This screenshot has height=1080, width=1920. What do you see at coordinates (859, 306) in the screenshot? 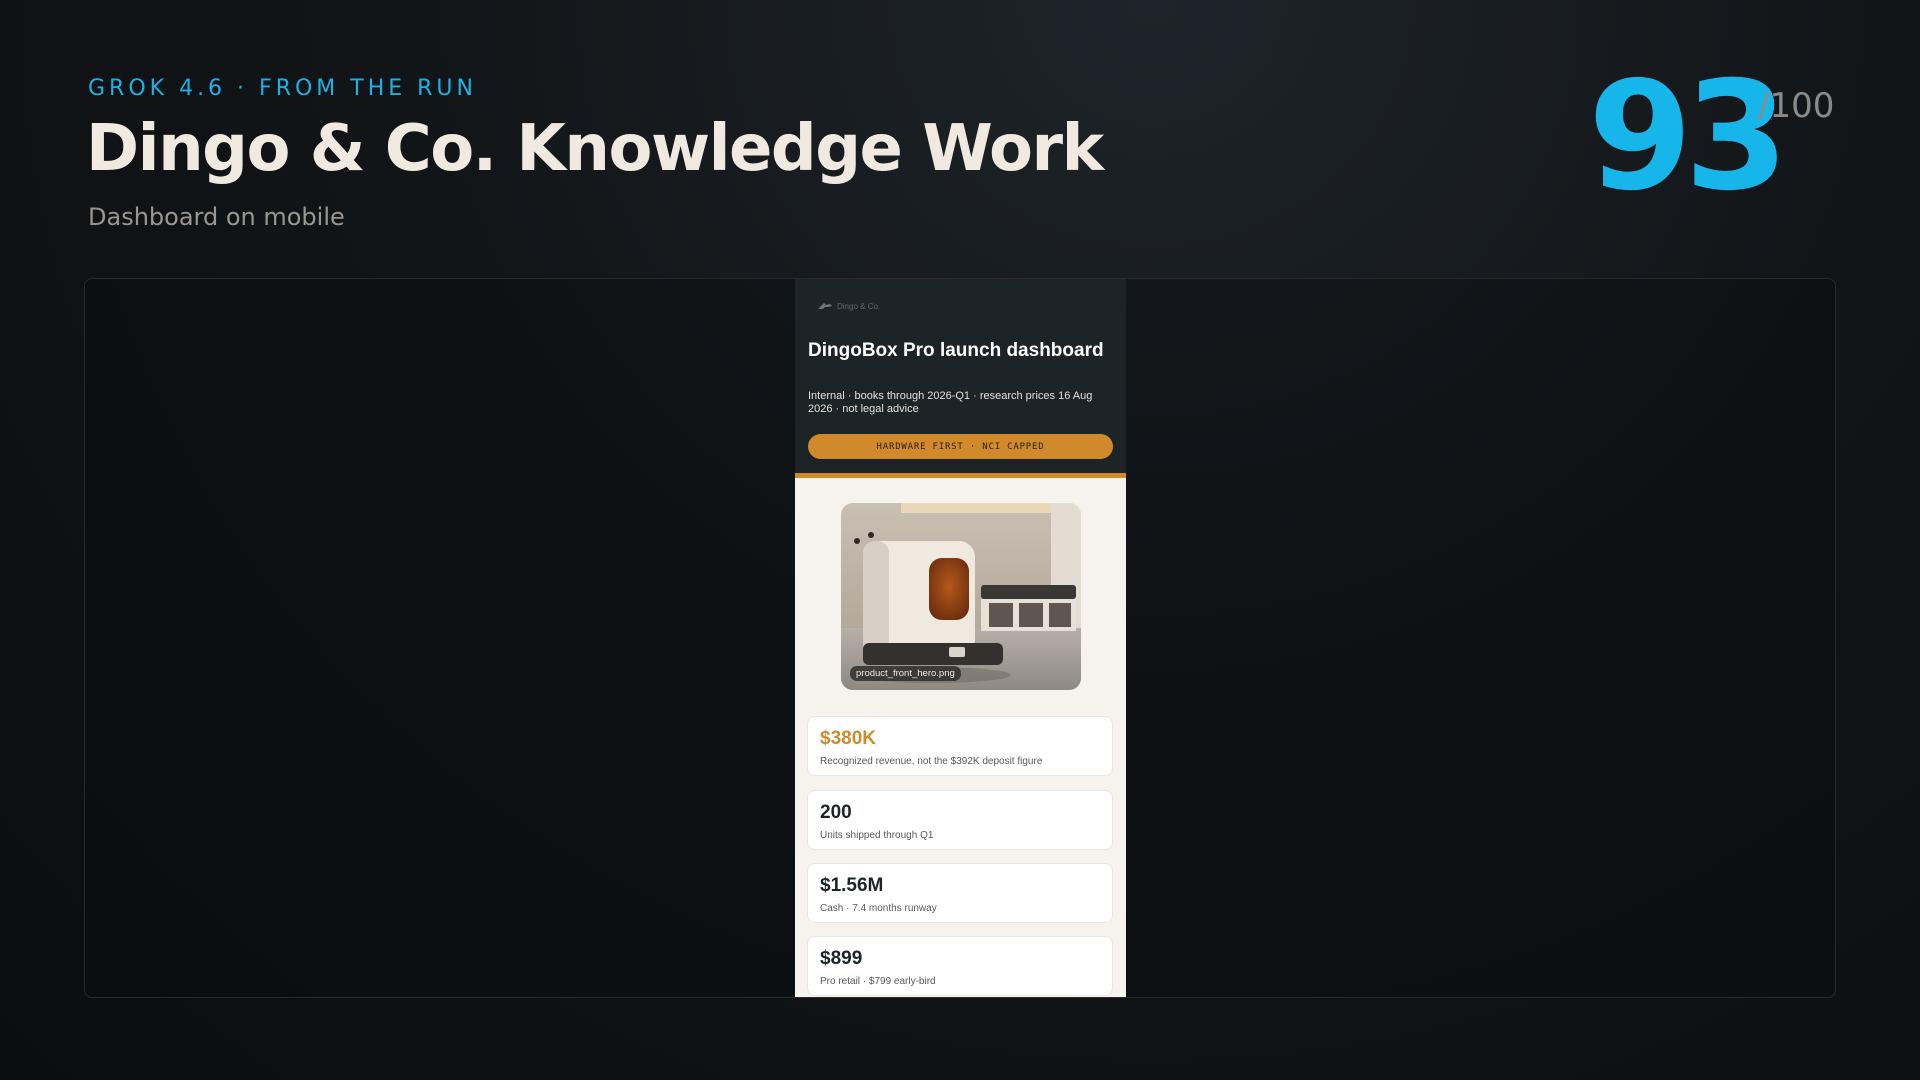
I see `brand-name: Dingo & Co.` at bounding box center [859, 306].